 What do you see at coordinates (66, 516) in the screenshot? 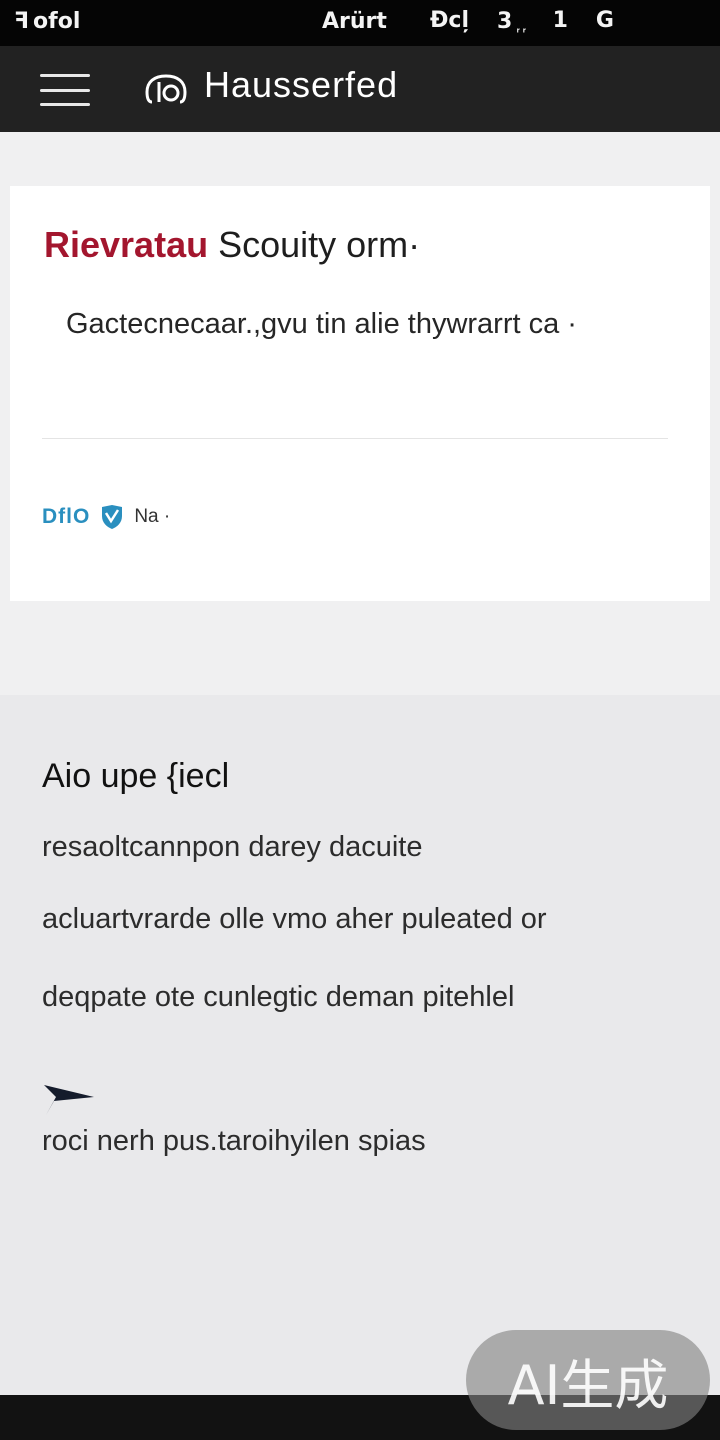
I see `meta-code: DflO` at bounding box center [66, 516].